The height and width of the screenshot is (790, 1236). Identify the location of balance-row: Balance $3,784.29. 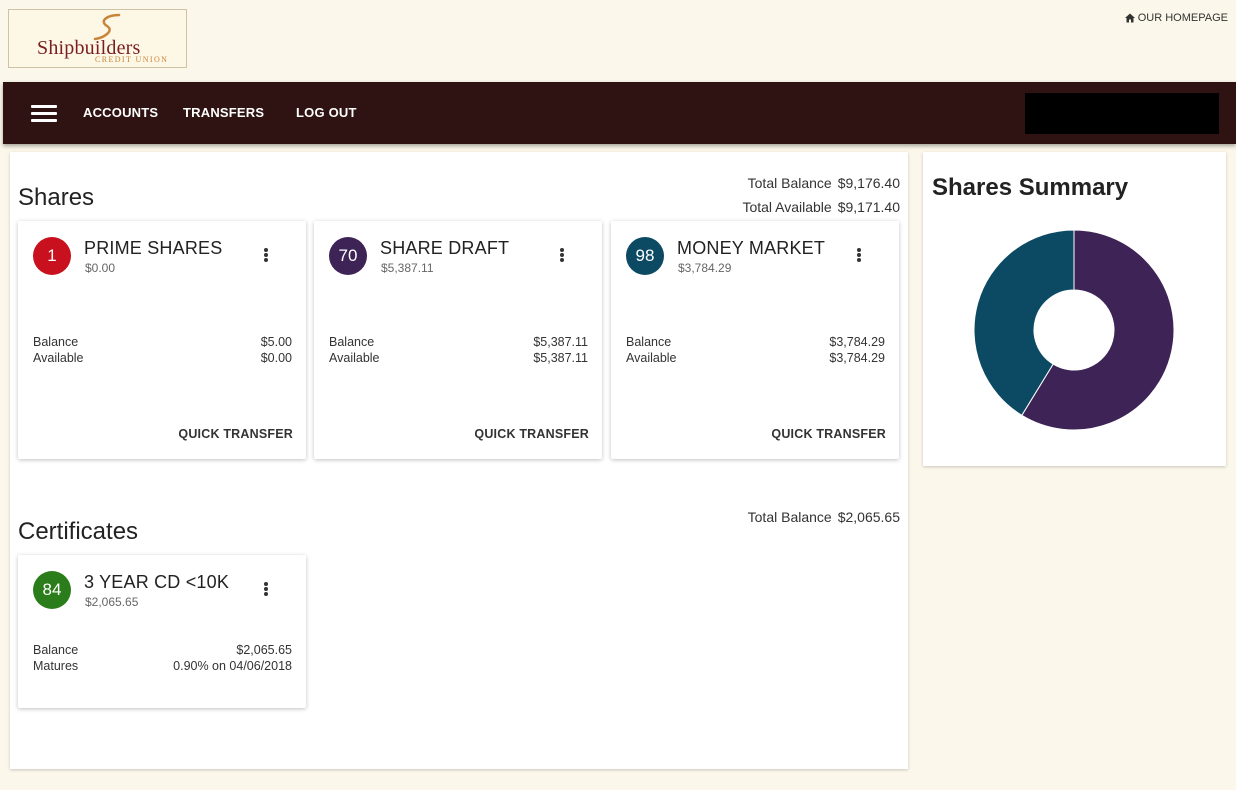
(755, 342).